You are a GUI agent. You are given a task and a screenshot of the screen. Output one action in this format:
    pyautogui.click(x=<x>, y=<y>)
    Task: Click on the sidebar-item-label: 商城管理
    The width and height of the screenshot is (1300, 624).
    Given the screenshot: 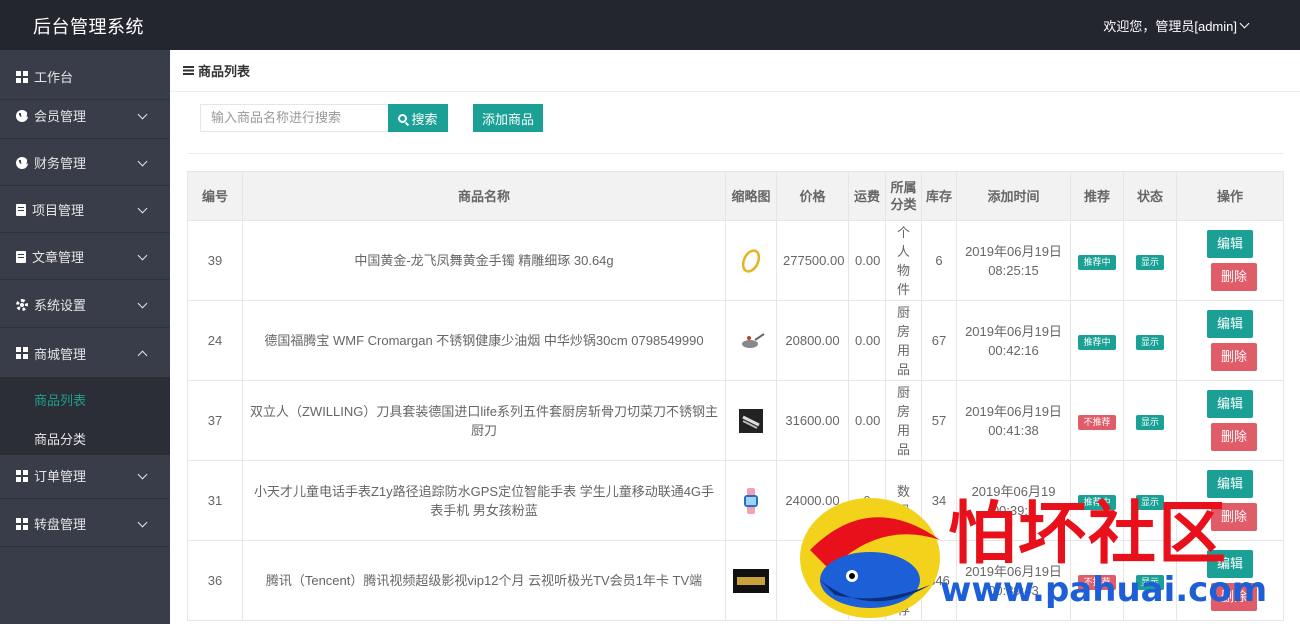 What is the action you would take?
    pyautogui.click(x=60, y=354)
    